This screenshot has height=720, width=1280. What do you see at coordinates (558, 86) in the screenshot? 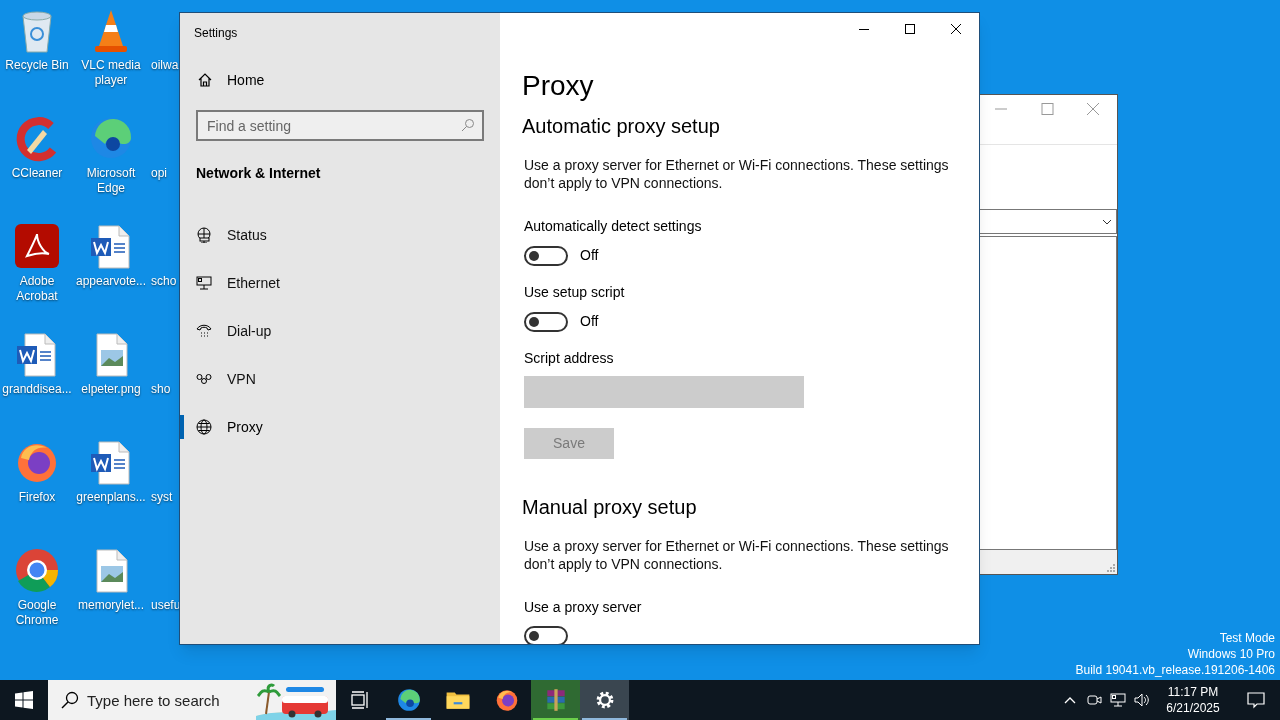
I see `page-title: Proxy` at bounding box center [558, 86].